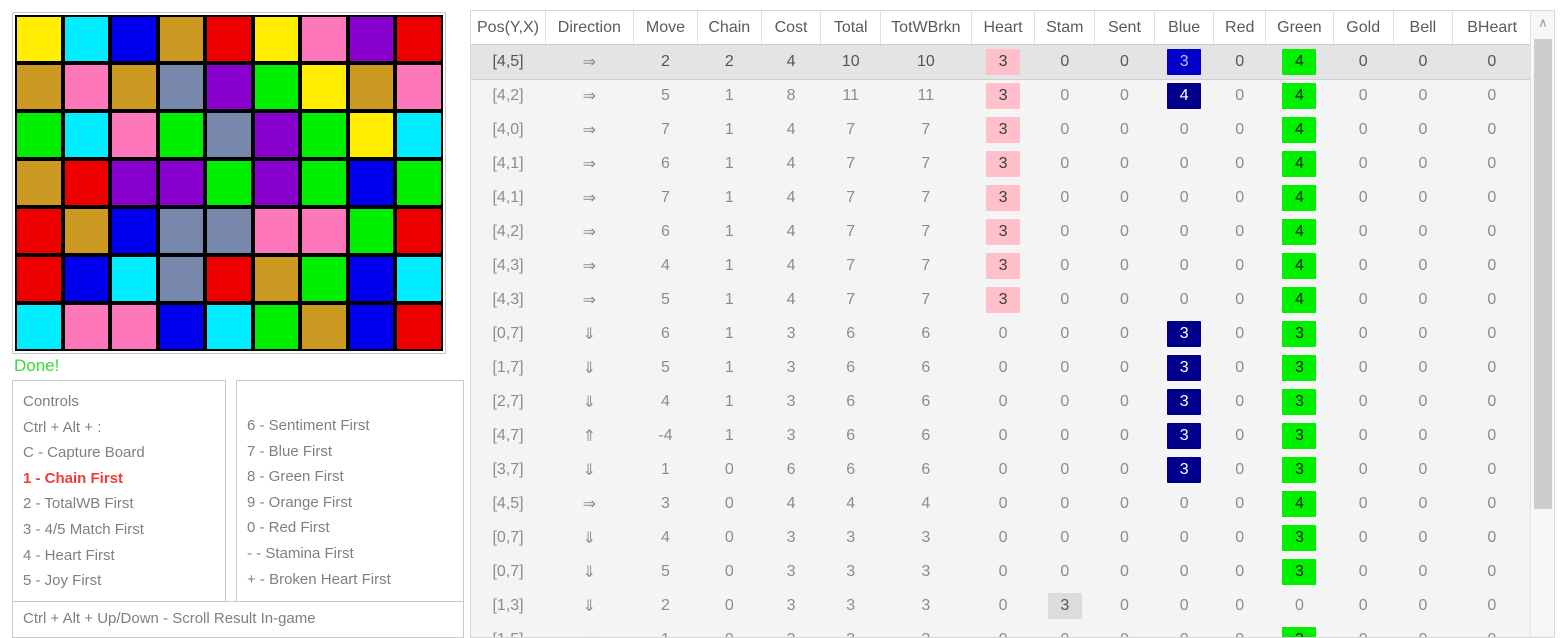 The image size is (1565, 638). I want to click on column-header-chain: Chain, so click(729, 28).